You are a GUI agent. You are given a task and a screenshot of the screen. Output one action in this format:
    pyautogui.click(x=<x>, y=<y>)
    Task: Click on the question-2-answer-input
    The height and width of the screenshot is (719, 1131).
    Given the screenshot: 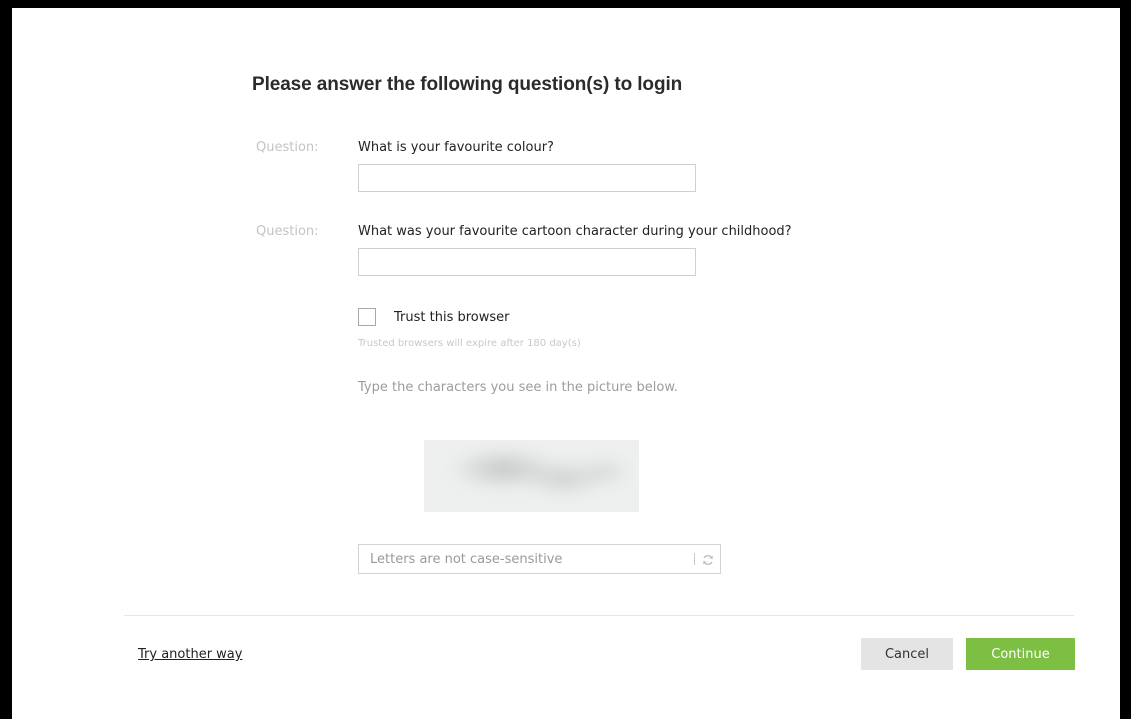 What is the action you would take?
    pyautogui.click(x=527, y=262)
    